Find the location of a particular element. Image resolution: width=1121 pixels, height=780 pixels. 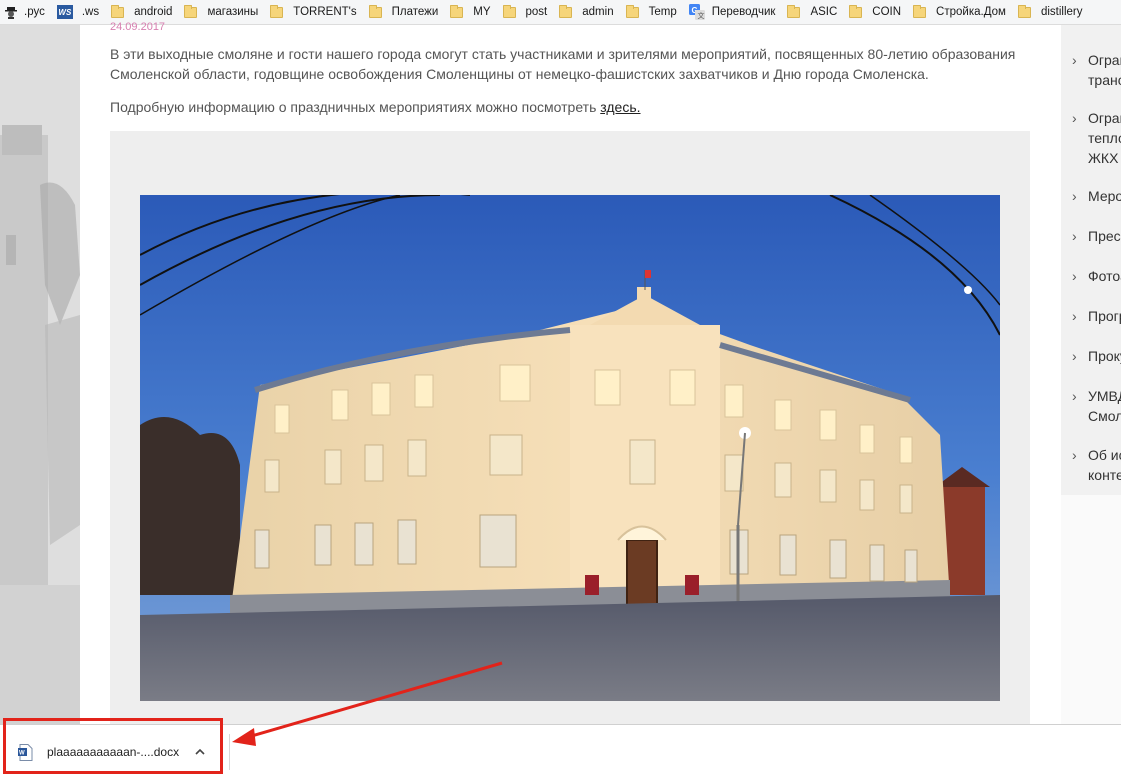

bookmark-label: магазины is located at coordinates (233, 12).